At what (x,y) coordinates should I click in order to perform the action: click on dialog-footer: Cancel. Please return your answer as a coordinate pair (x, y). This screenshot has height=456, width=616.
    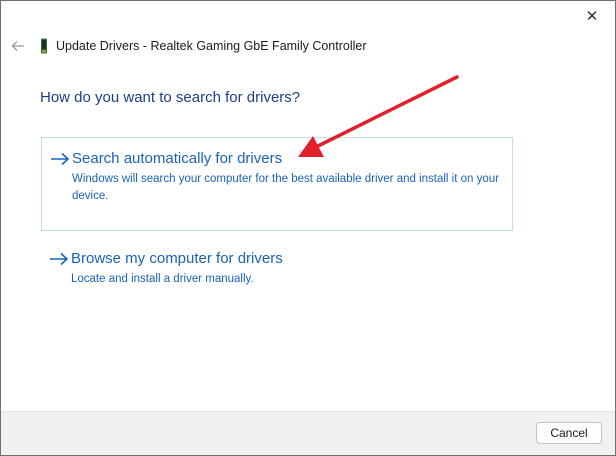
    Looking at the image, I should click on (308, 433).